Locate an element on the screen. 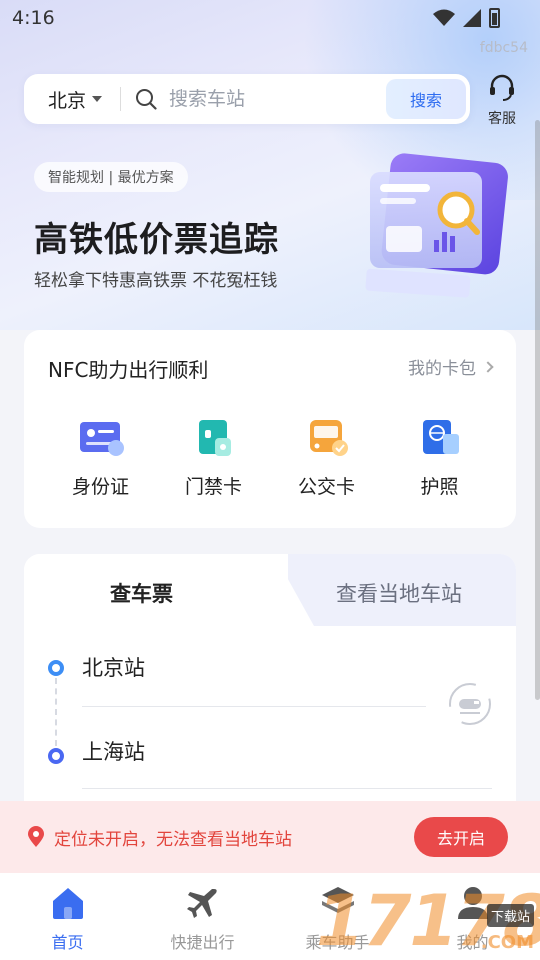 This screenshot has height=960, width=540. nav-label: 首页 is located at coordinates (67, 942).